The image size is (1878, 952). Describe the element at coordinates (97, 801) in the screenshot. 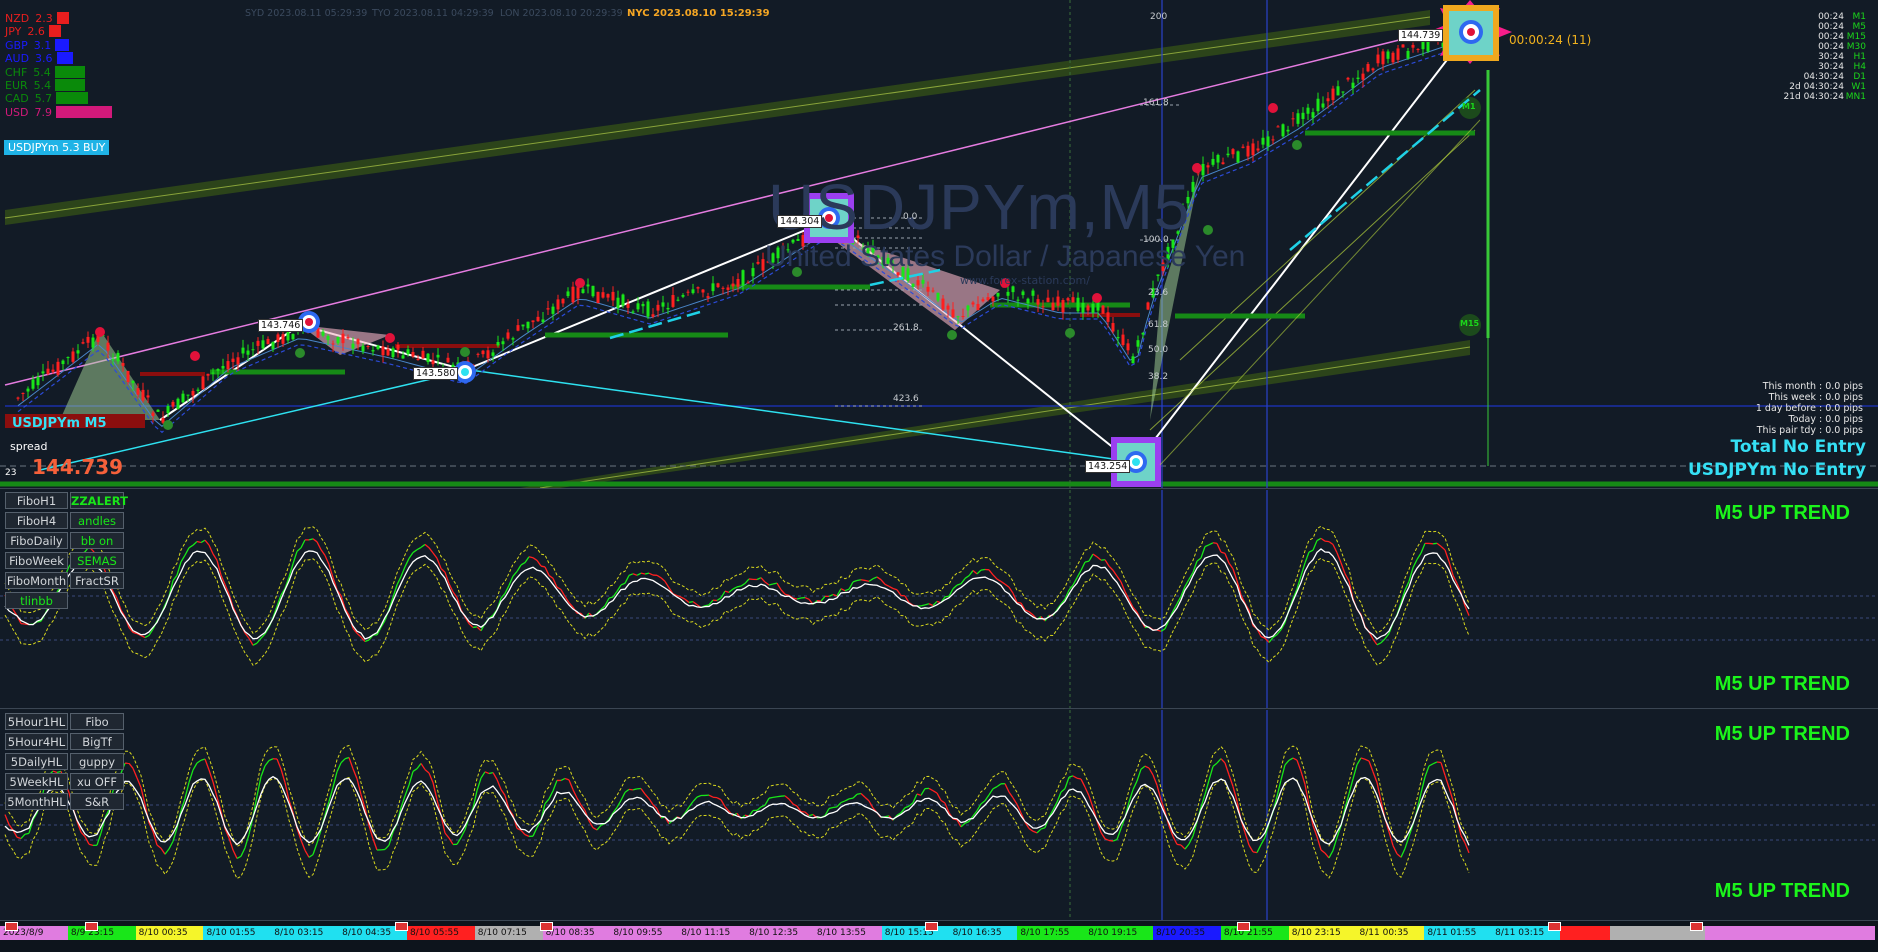

I see `toggle-button-s-r: S&R` at that location.